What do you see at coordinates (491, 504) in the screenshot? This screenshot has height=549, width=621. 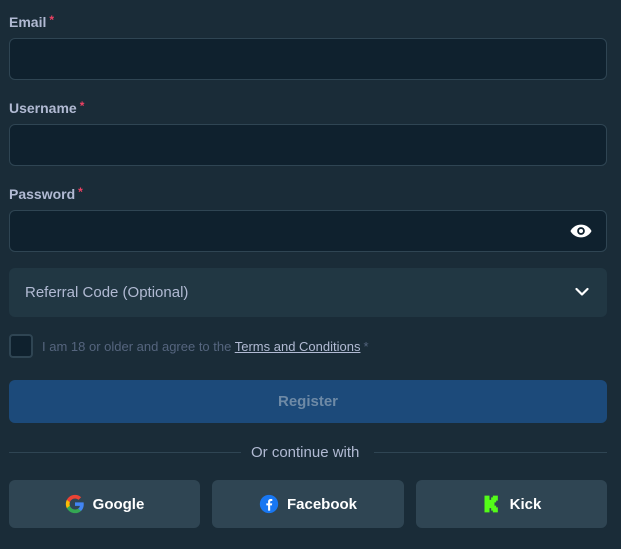 I see `kick-icon` at bounding box center [491, 504].